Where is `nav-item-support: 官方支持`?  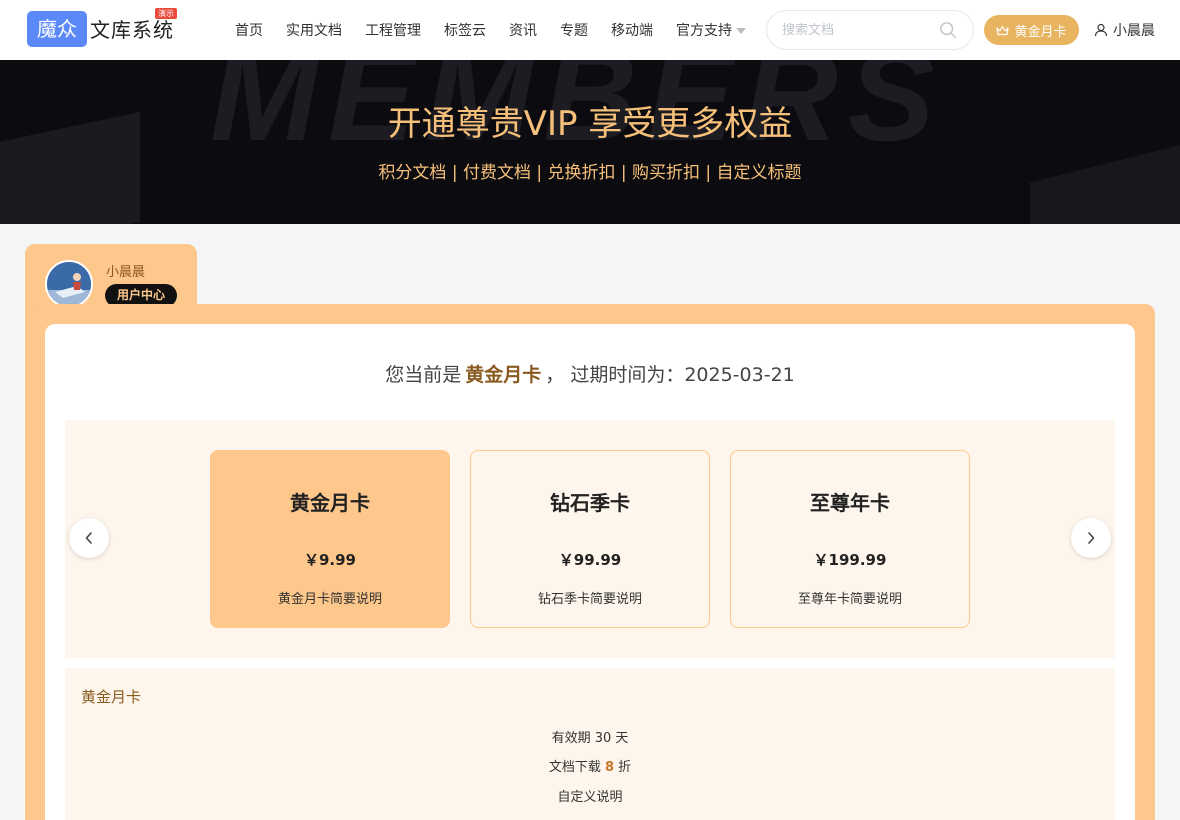
nav-item-support: 官方支持 is located at coordinates (711, 30).